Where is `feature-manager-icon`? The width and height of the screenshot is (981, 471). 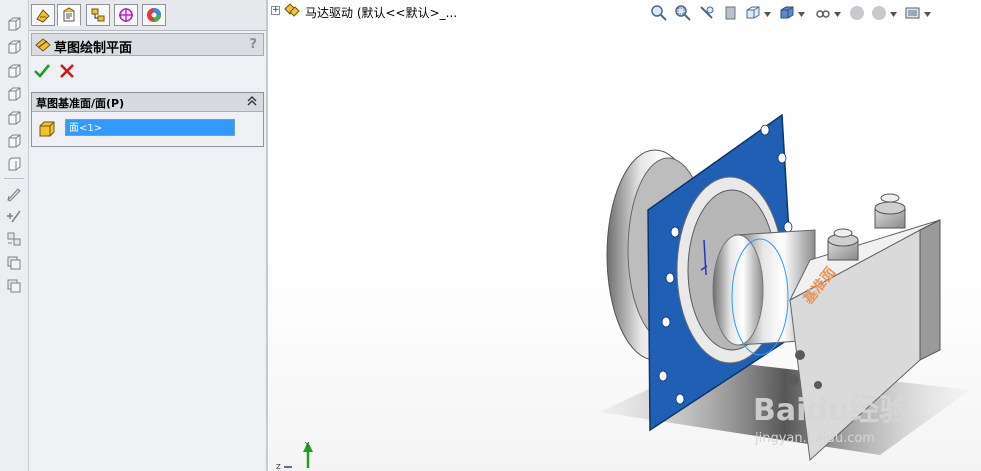
feature-manager-icon is located at coordinates (43, 16).